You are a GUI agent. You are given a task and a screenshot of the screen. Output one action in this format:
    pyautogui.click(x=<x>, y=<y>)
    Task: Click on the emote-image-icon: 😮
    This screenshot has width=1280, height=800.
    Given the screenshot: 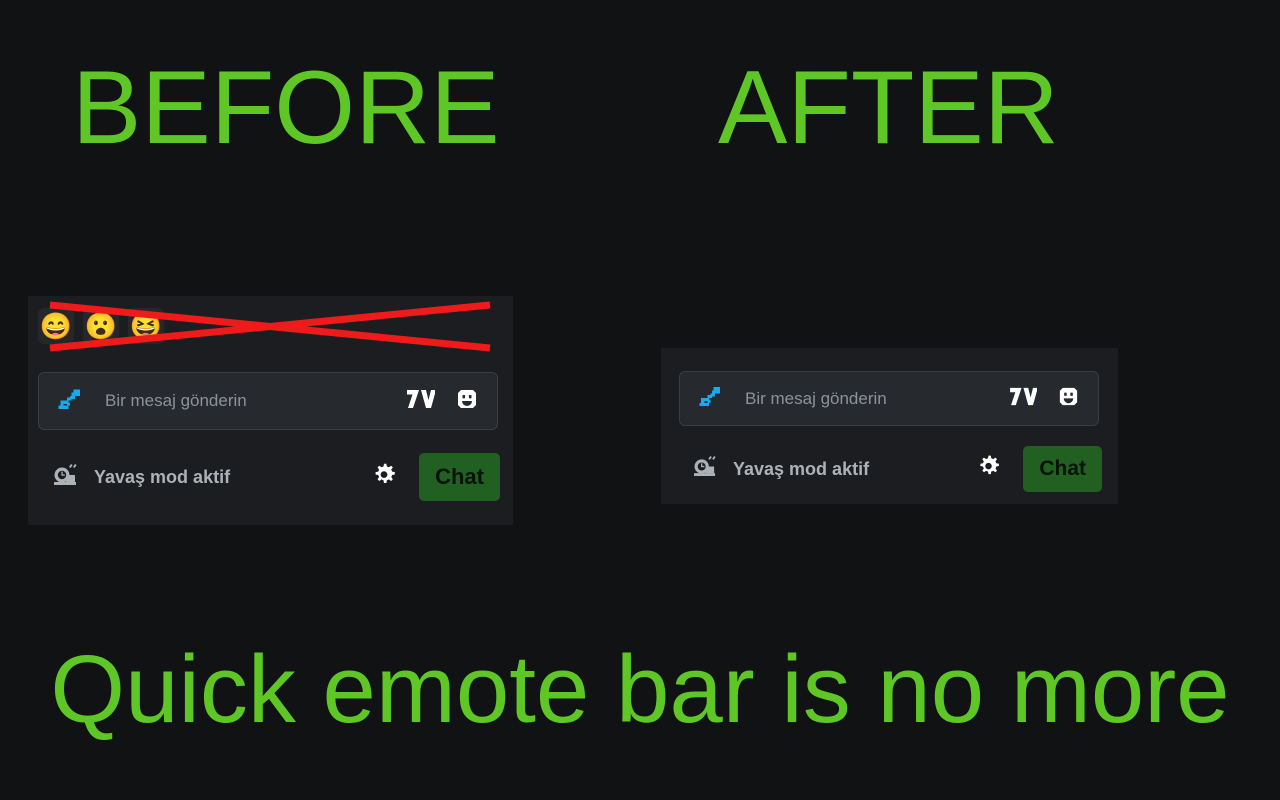 What is the action you would take?
    pyautogui.click(x=101, y=326)
    